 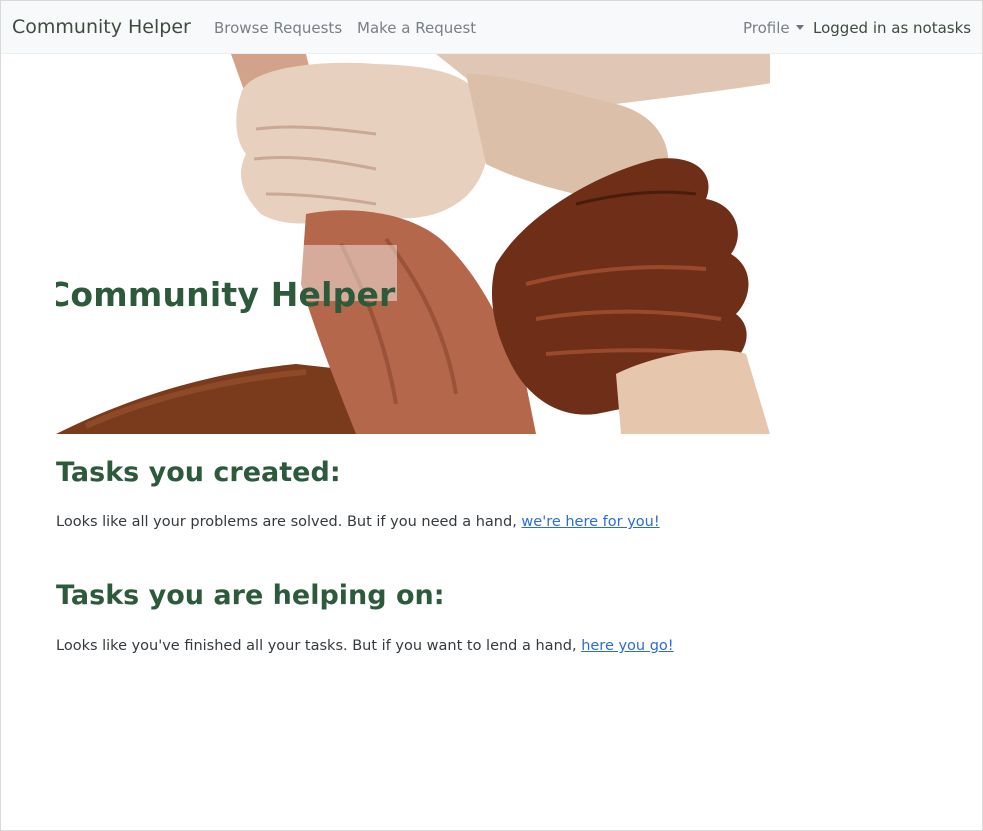 What do you see at coordinates (590, 522) in the screenshot?
I see `make-request-link: we're here for you!` at bounding box center [590, 522].